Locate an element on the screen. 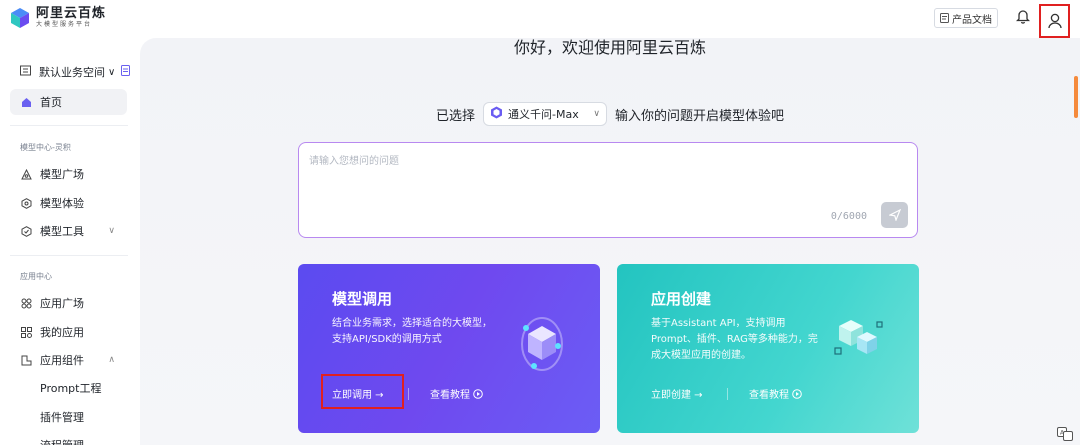 This screenshot has height=445, width=1080. card-title: 应用创建 is located at coordinates (681, 299).